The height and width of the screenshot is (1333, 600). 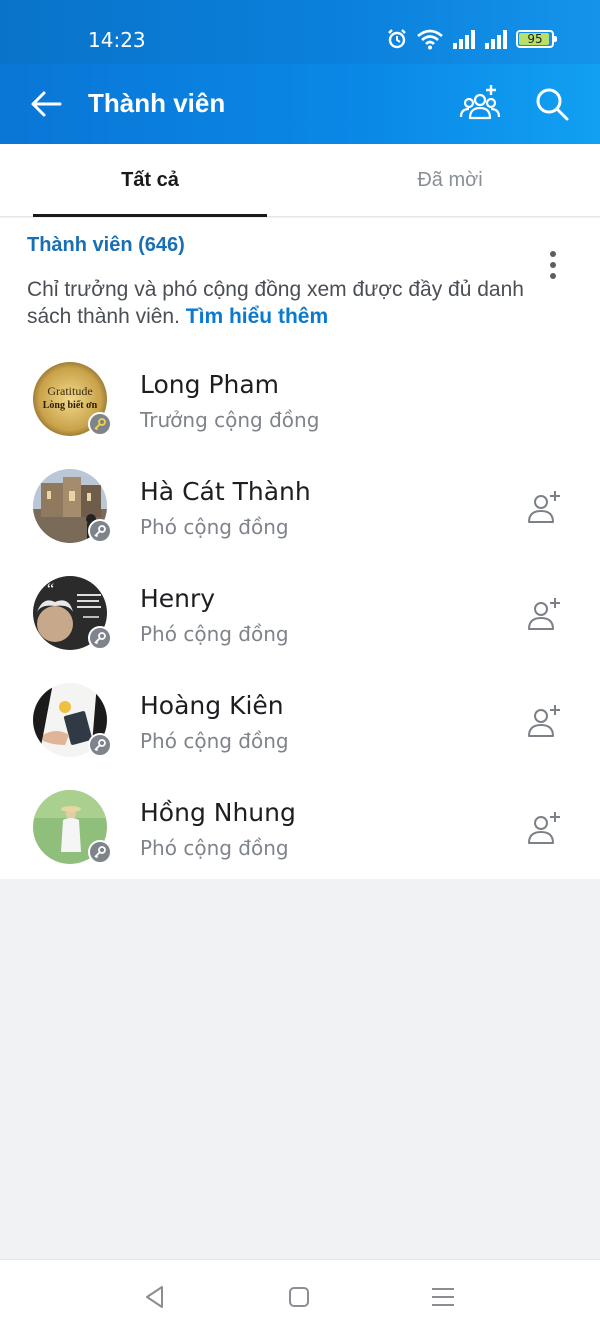 What do you see at coordinates (300, 510) in the screenshot?
I see `member-row: Hà Cát Thành Phó cộng đồng` at bounding box center [300, 510].